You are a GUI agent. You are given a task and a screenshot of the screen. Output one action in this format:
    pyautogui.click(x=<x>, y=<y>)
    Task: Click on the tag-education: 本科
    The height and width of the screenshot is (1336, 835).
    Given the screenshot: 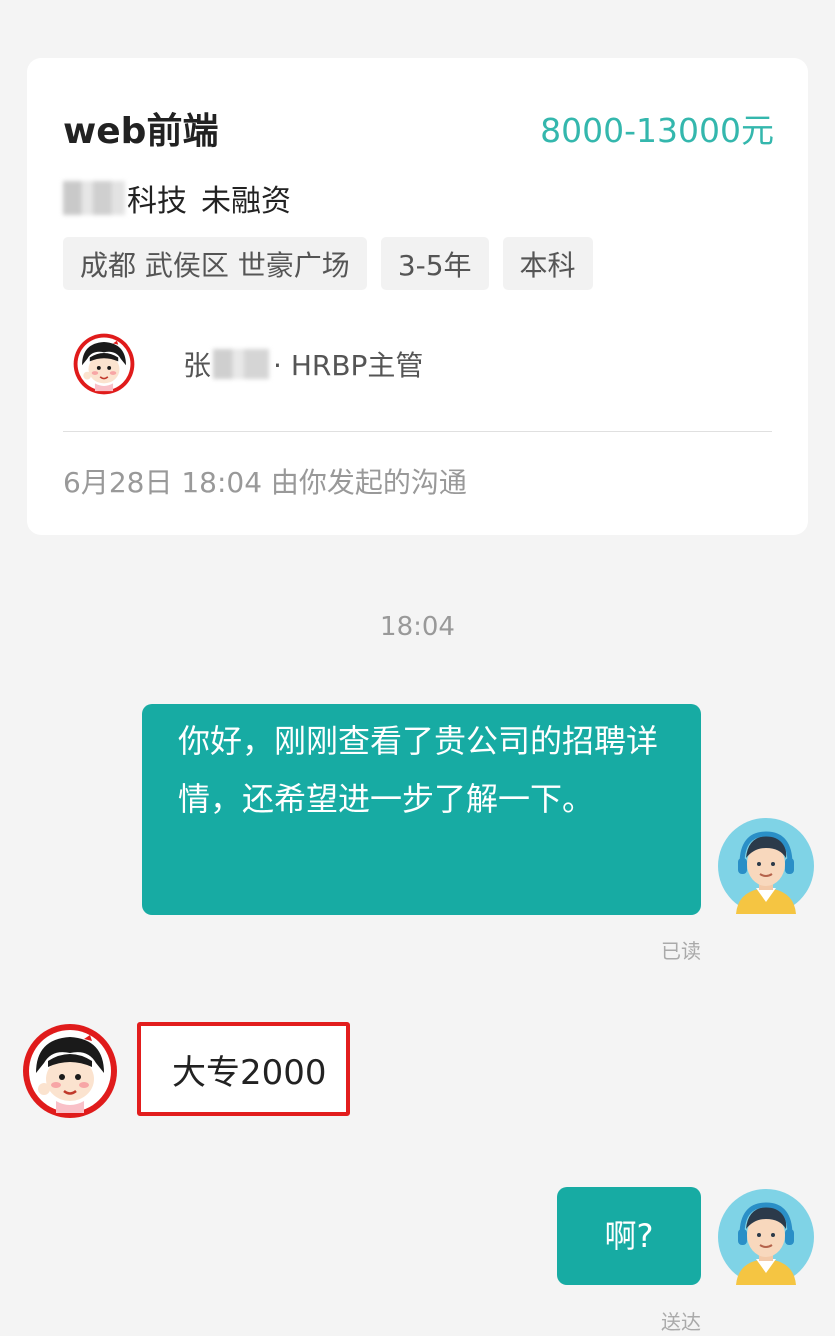 What is the action you would take?
    pyautogui.click(x=547, y=263)
    